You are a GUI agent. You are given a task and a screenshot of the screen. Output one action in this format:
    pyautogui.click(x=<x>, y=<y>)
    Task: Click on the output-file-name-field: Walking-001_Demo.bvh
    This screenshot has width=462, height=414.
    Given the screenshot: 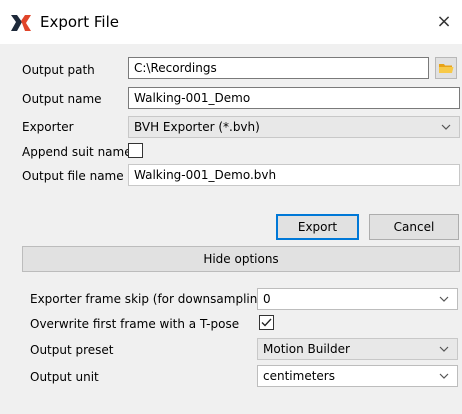 What is the action you would take?
    pyautogui.click(x=294, y=175)
    